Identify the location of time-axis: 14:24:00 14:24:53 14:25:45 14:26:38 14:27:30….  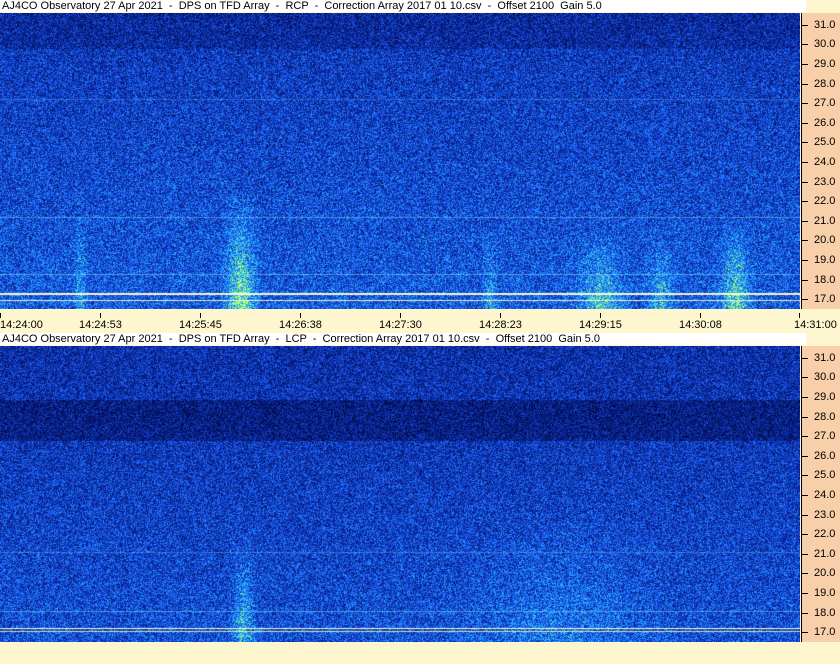
(420, 322).